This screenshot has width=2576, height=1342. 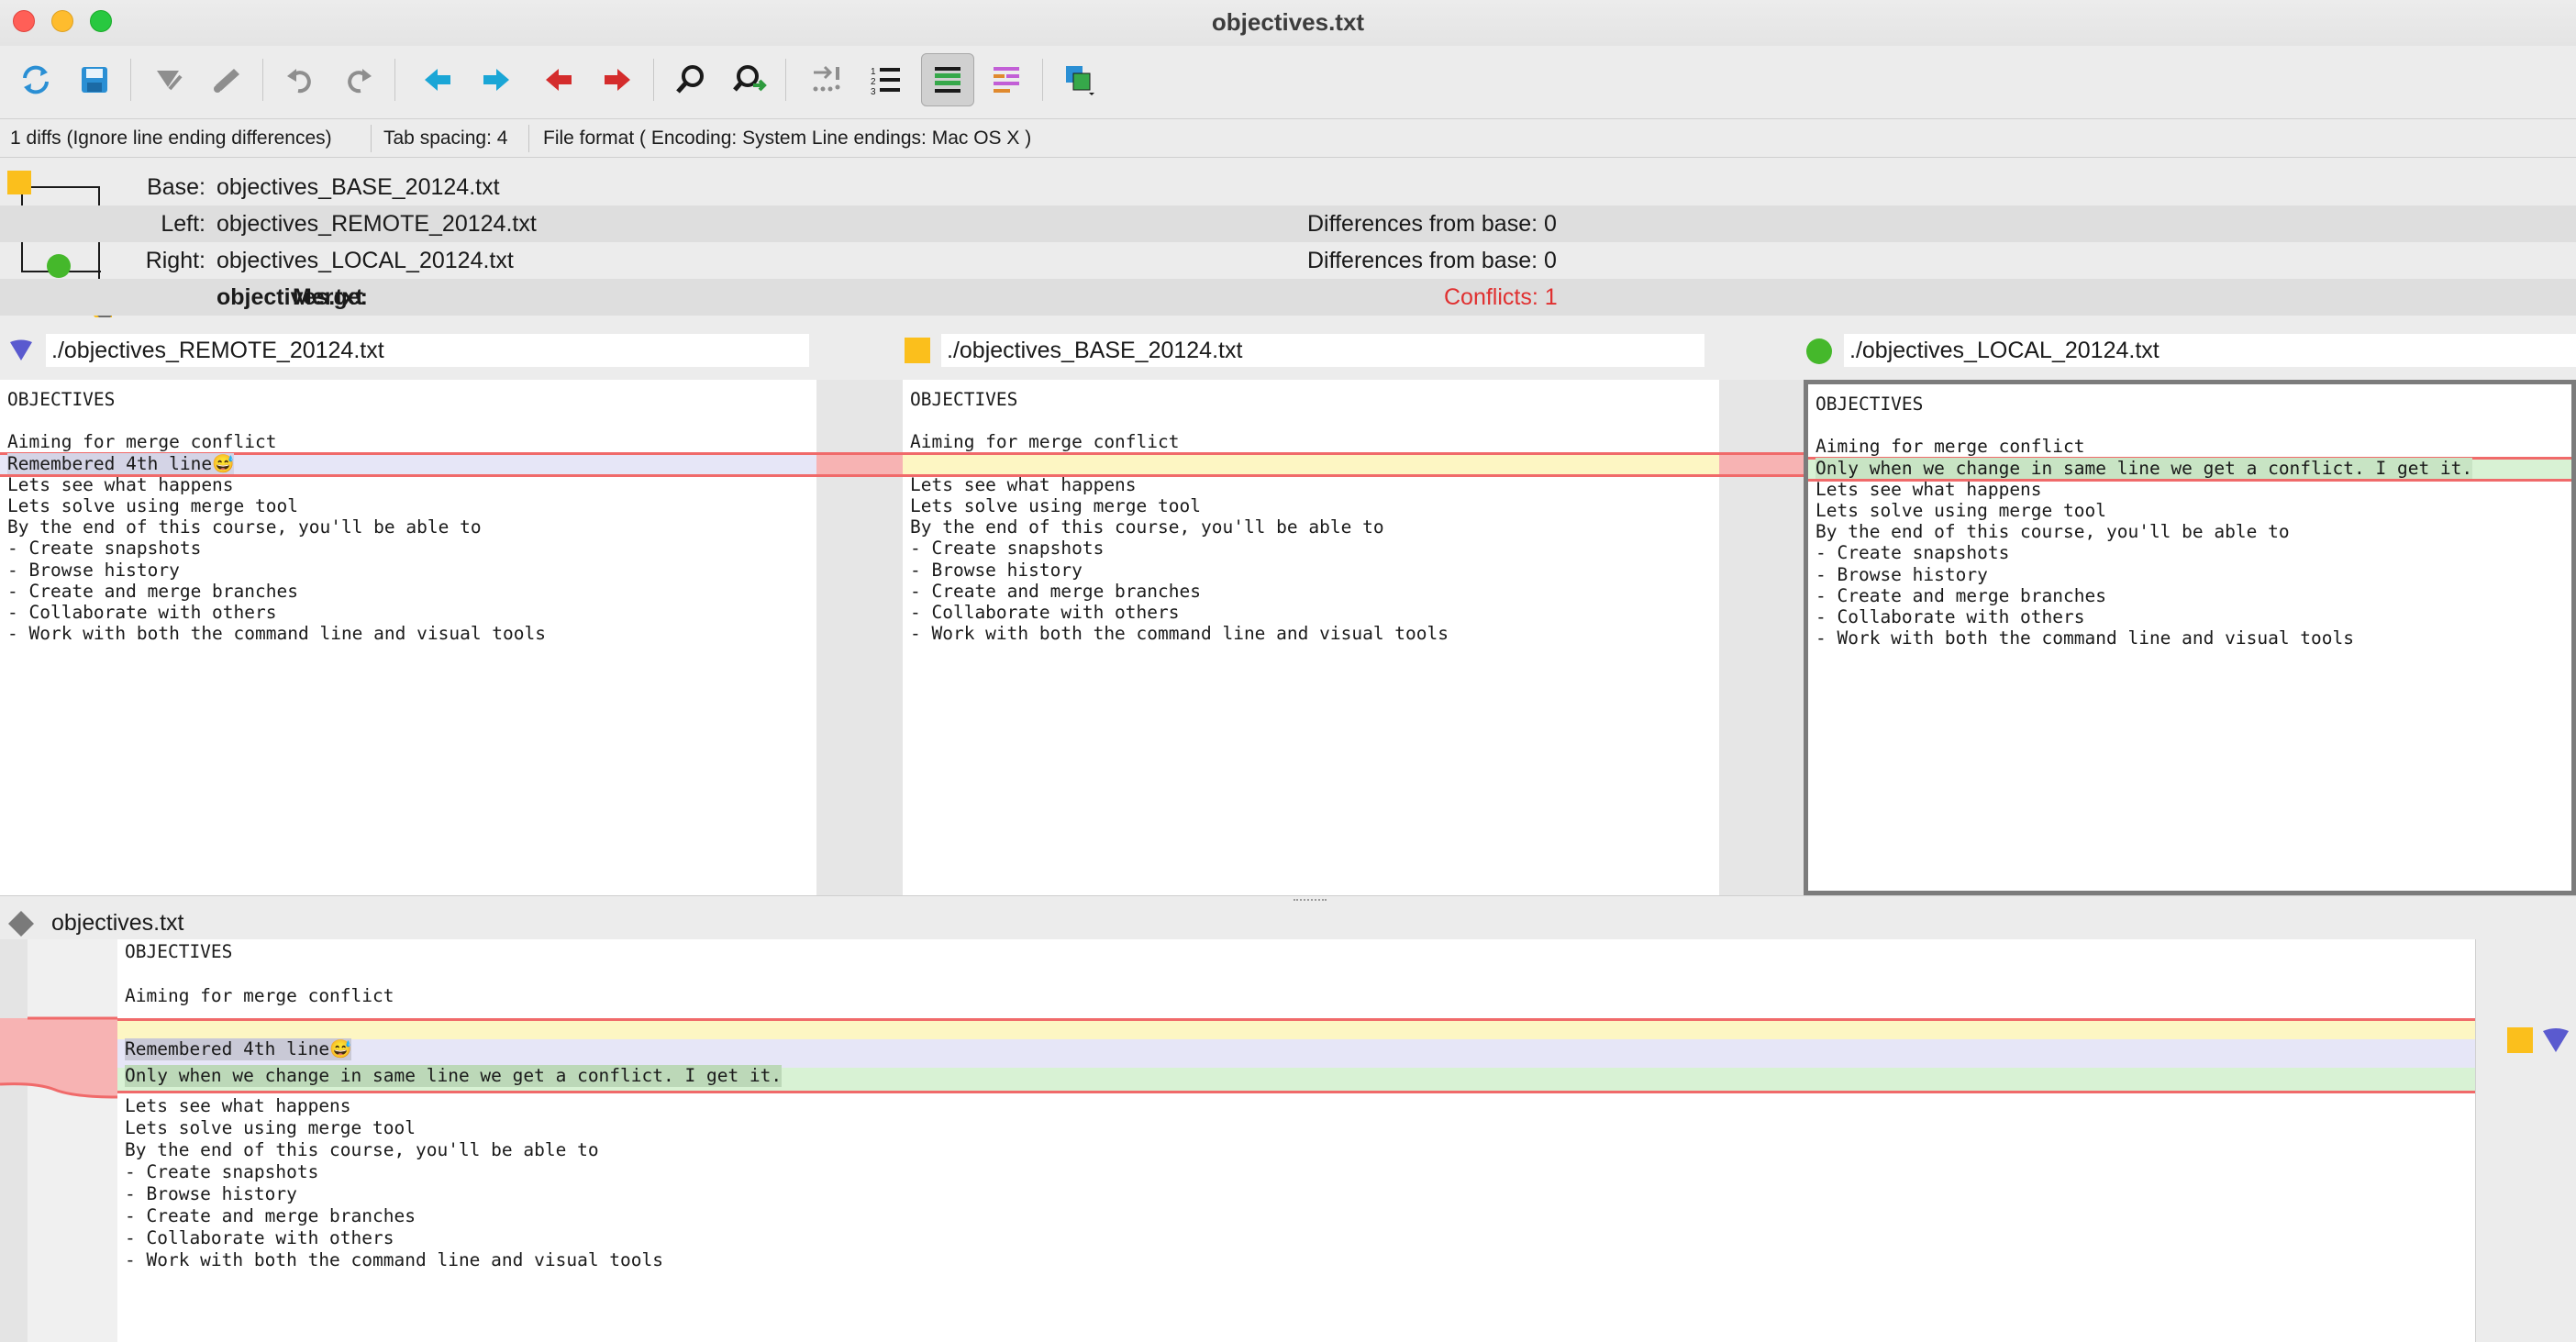 What do you see at coordinates (2520, 1040) in the screenshot?
I see `base-source-marker-icon` at bounding box center [2520, 1040].